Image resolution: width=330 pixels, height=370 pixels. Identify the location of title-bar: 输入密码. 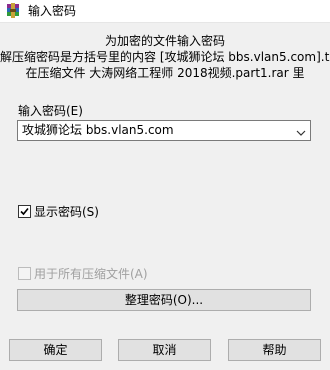
(165, 11).